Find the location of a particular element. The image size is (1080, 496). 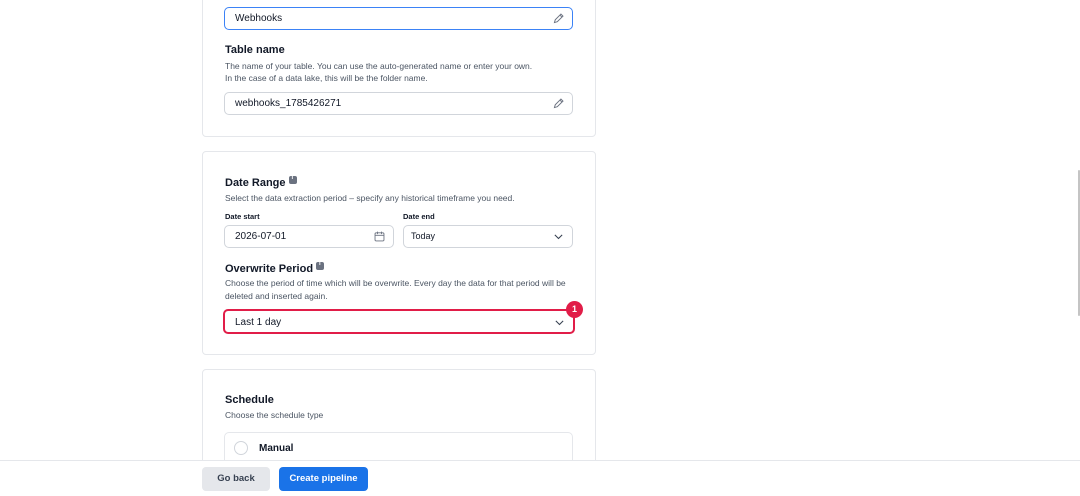

overwrite-period-description-2: deleted and inserted again. is located at coordinates (276, 296).